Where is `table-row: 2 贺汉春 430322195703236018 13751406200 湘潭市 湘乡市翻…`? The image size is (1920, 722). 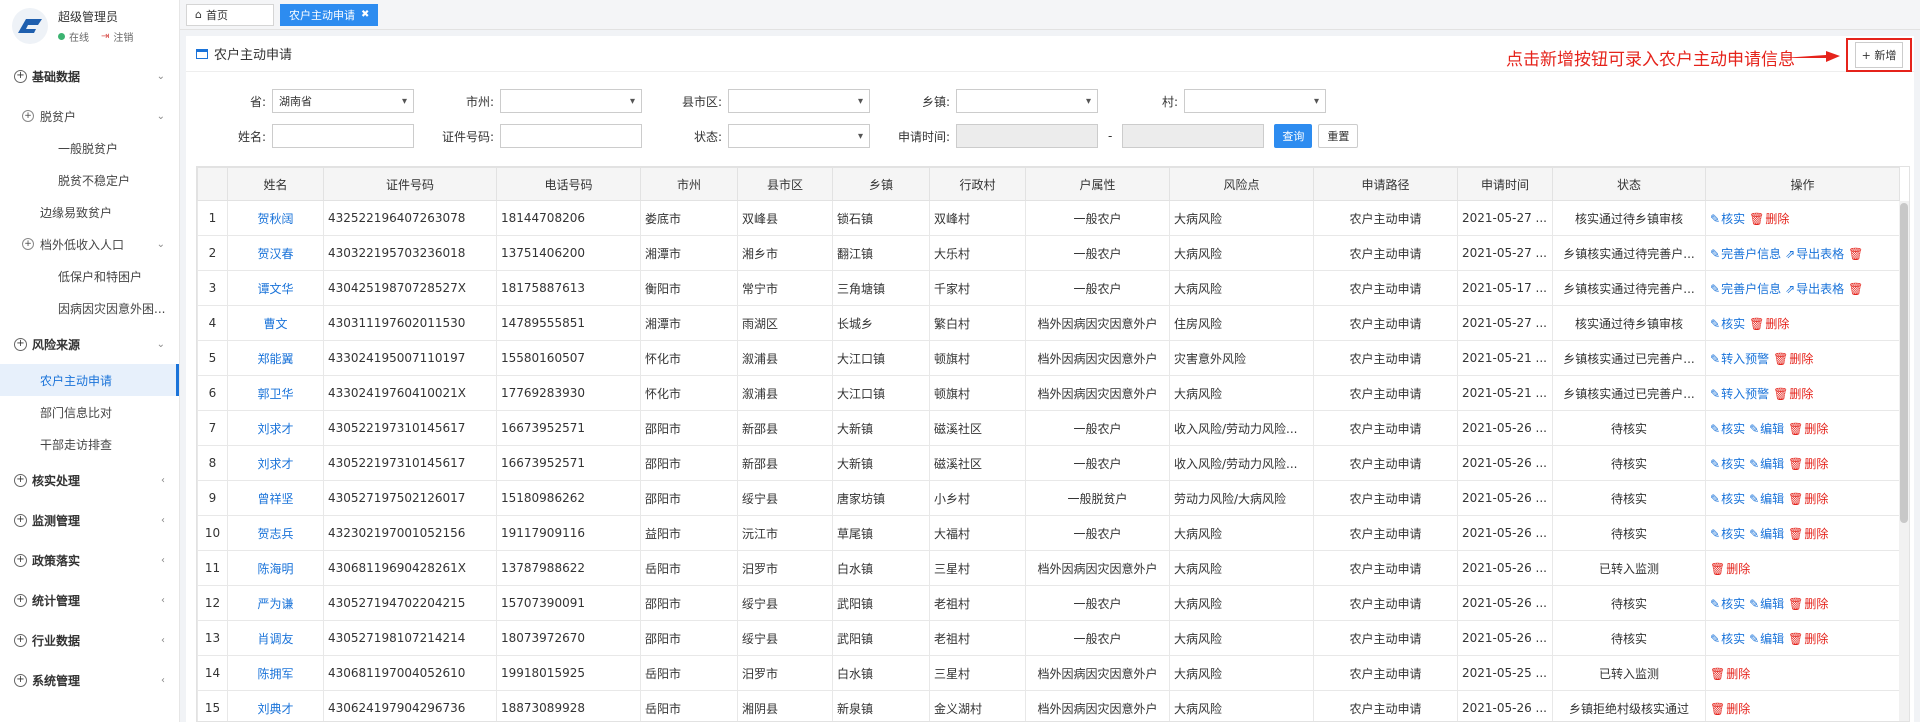 table-row: 2 贺汉春 430322195703236018 13751406200 湘潭市 湘乡市翻… is located at coordinates (1048, 253).